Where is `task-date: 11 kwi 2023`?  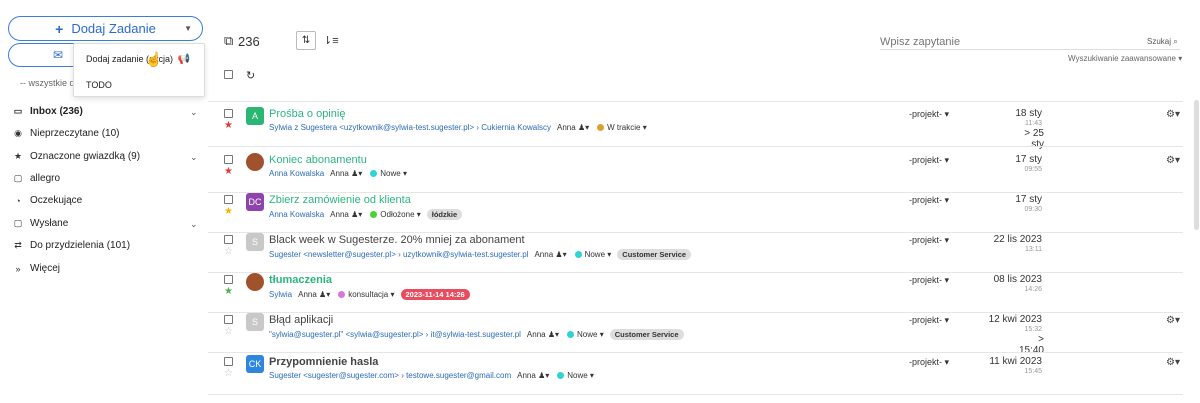 task-date: 11 kwi 2023 is located at coordinates (1015, 361).